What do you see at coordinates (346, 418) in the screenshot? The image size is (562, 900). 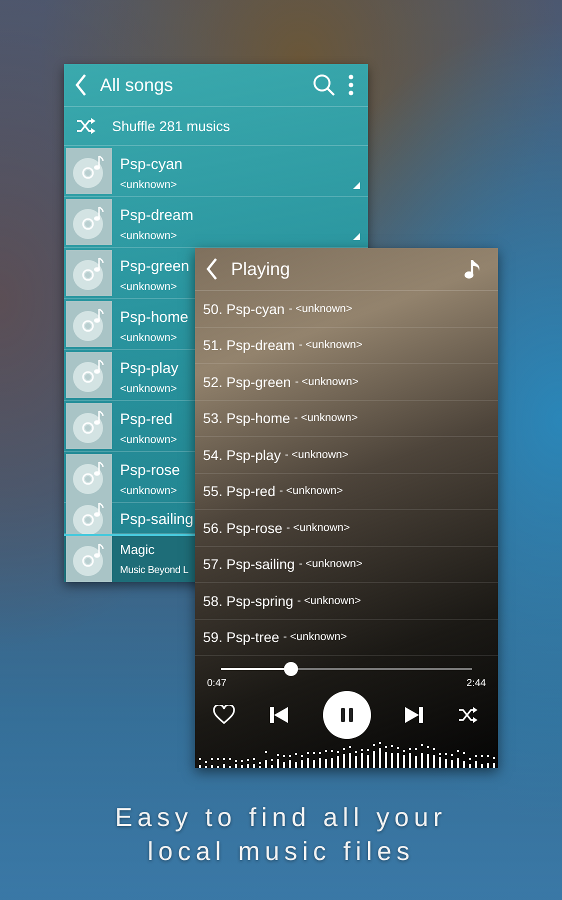 I see `queue-item: 53. Psp-home - <unknown>` at bounding box center [346, 418].